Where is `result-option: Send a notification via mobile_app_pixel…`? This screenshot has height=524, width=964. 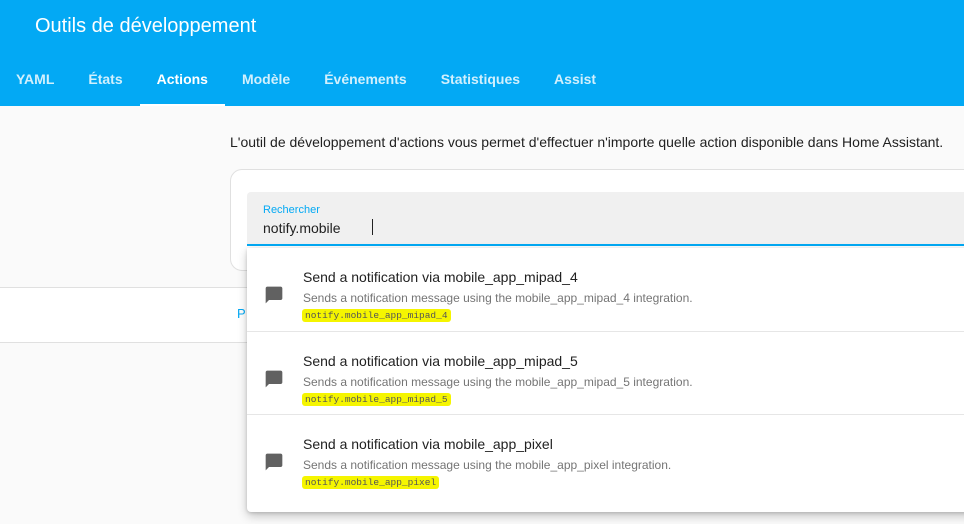 result-option: Send a notification via mobile_app_pixel… is located at coordinates (605, 455).